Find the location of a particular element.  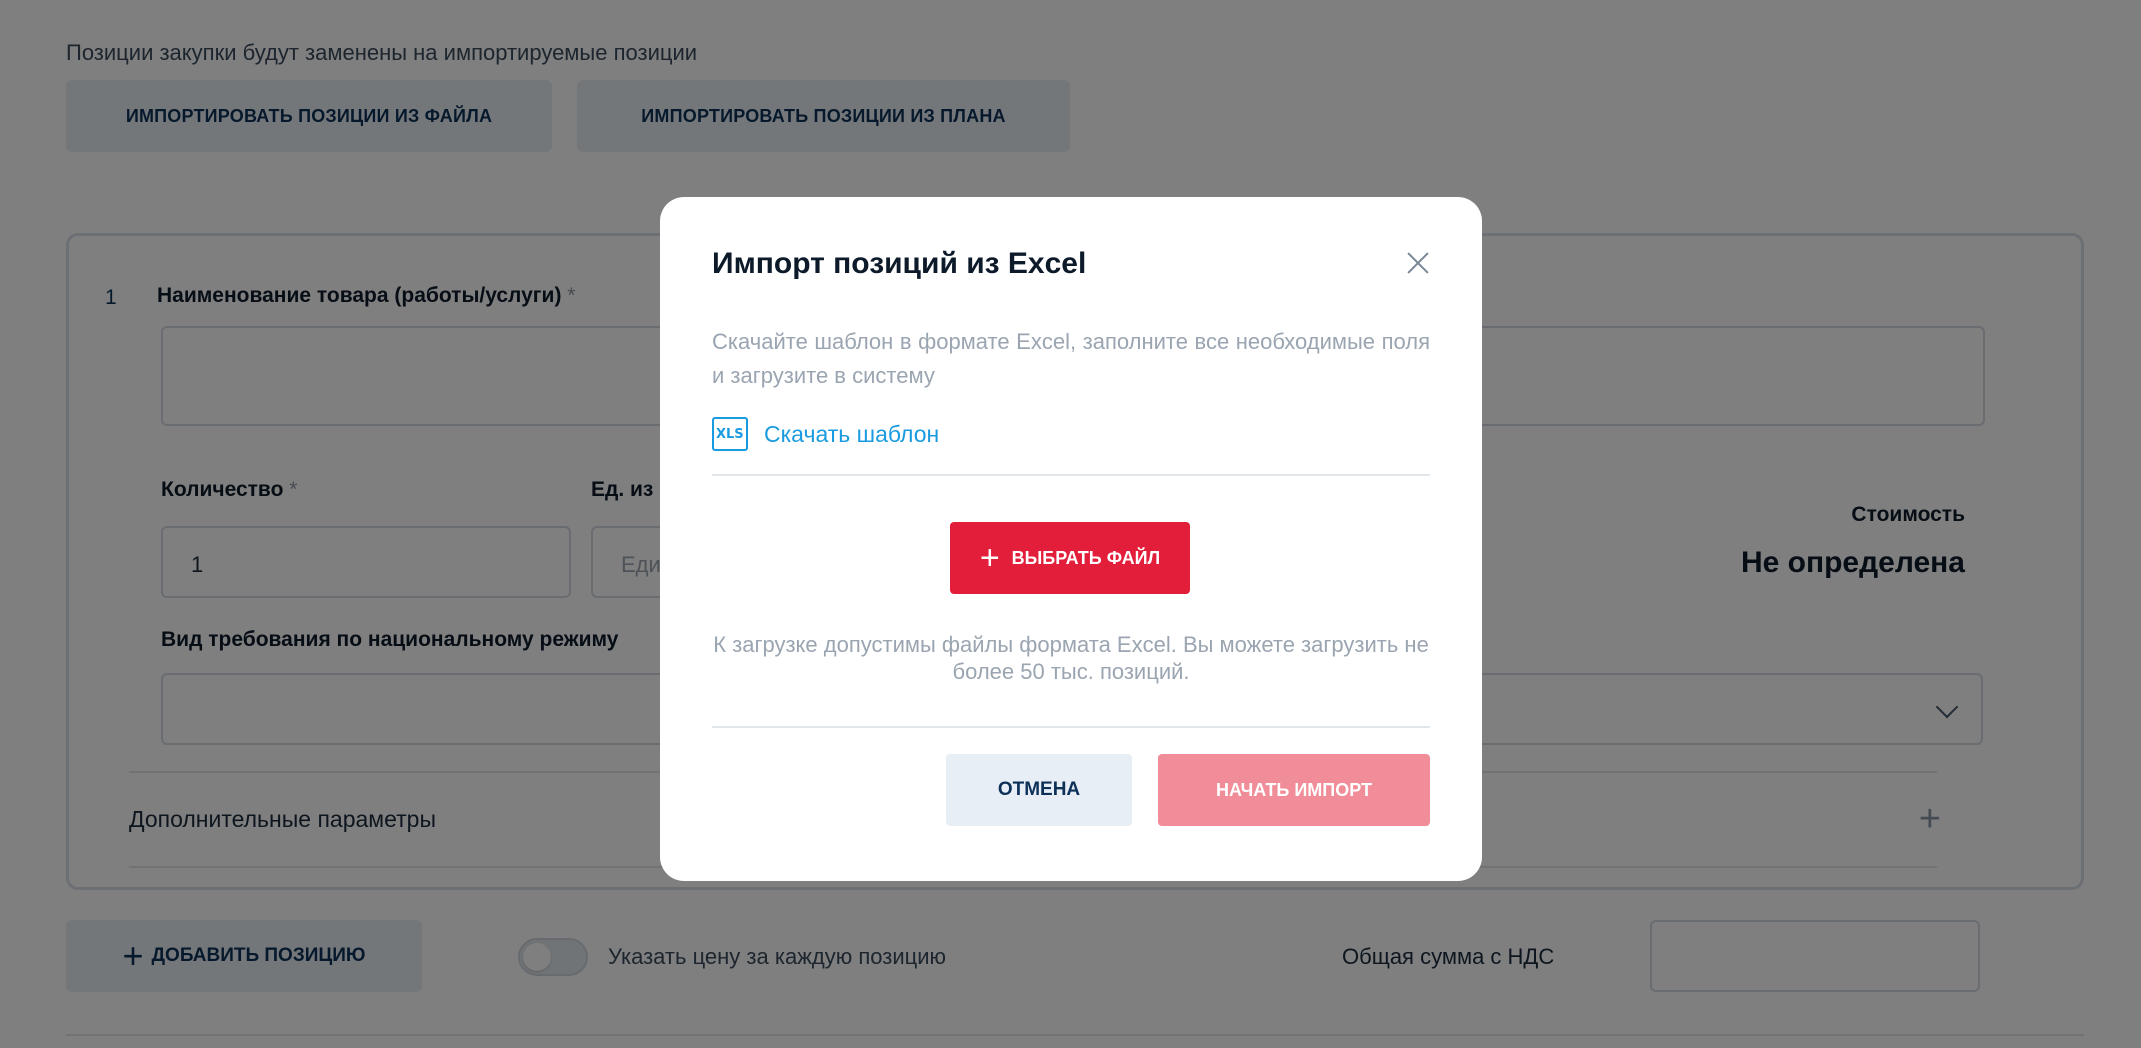

plus-icon: + is located at coordinates (989, 558).